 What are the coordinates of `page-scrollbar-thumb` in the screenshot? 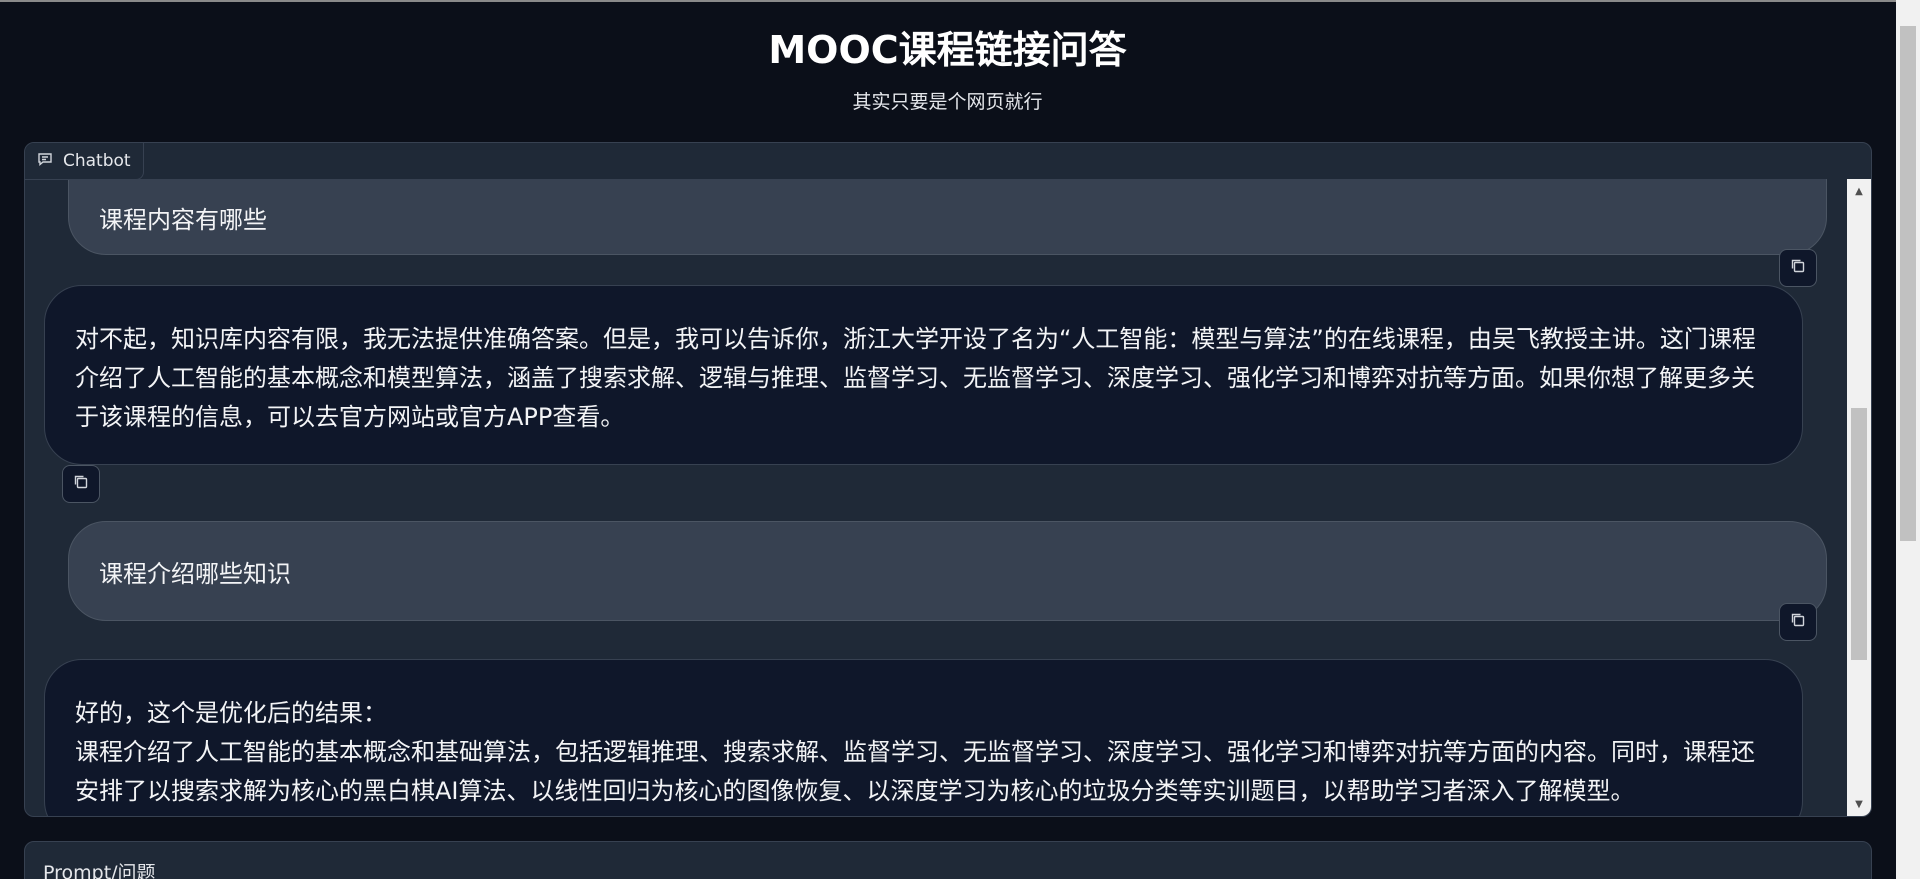 It's located at (1908, 283).